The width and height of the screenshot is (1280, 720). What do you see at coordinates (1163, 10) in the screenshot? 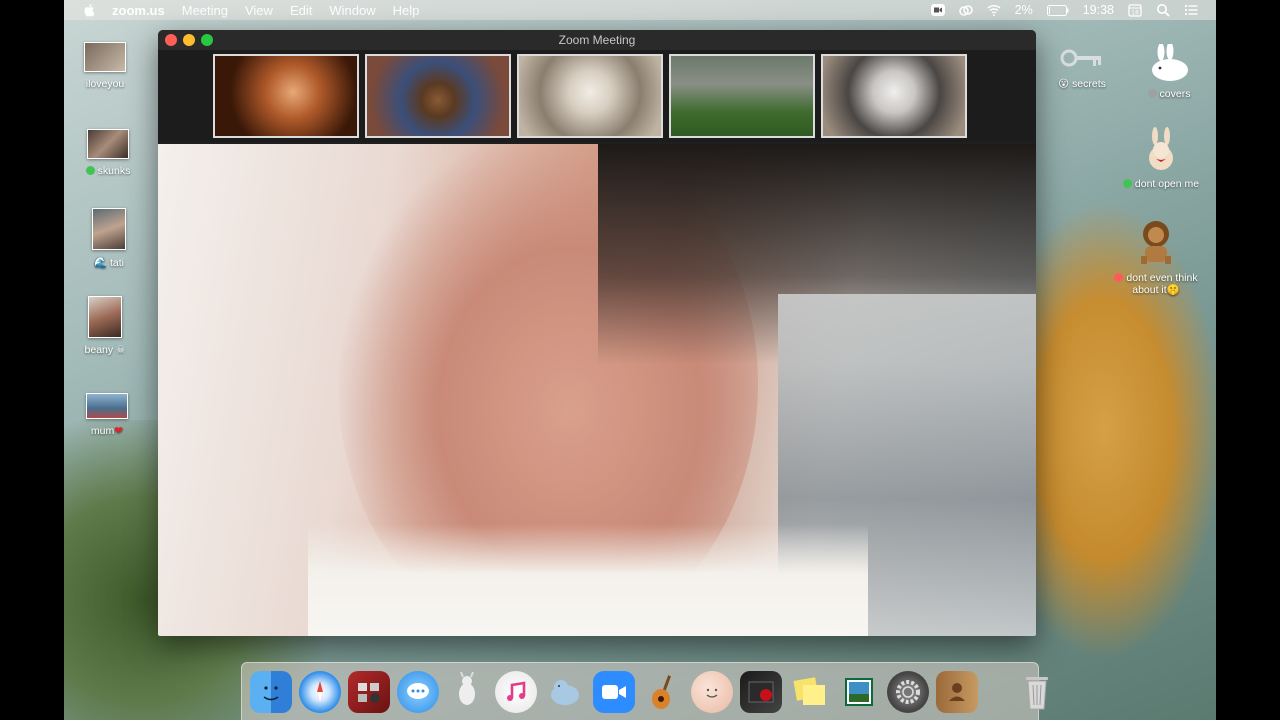
I see `search-icon` at bounding box center [1163, 10].